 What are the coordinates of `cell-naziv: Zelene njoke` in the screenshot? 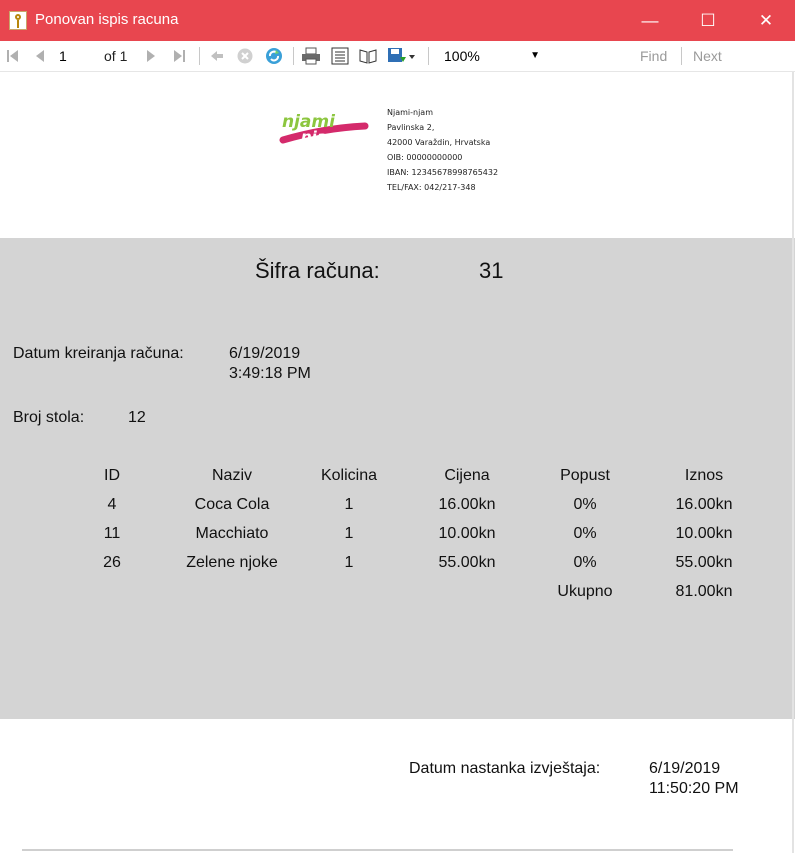 It's located at (232, 562).